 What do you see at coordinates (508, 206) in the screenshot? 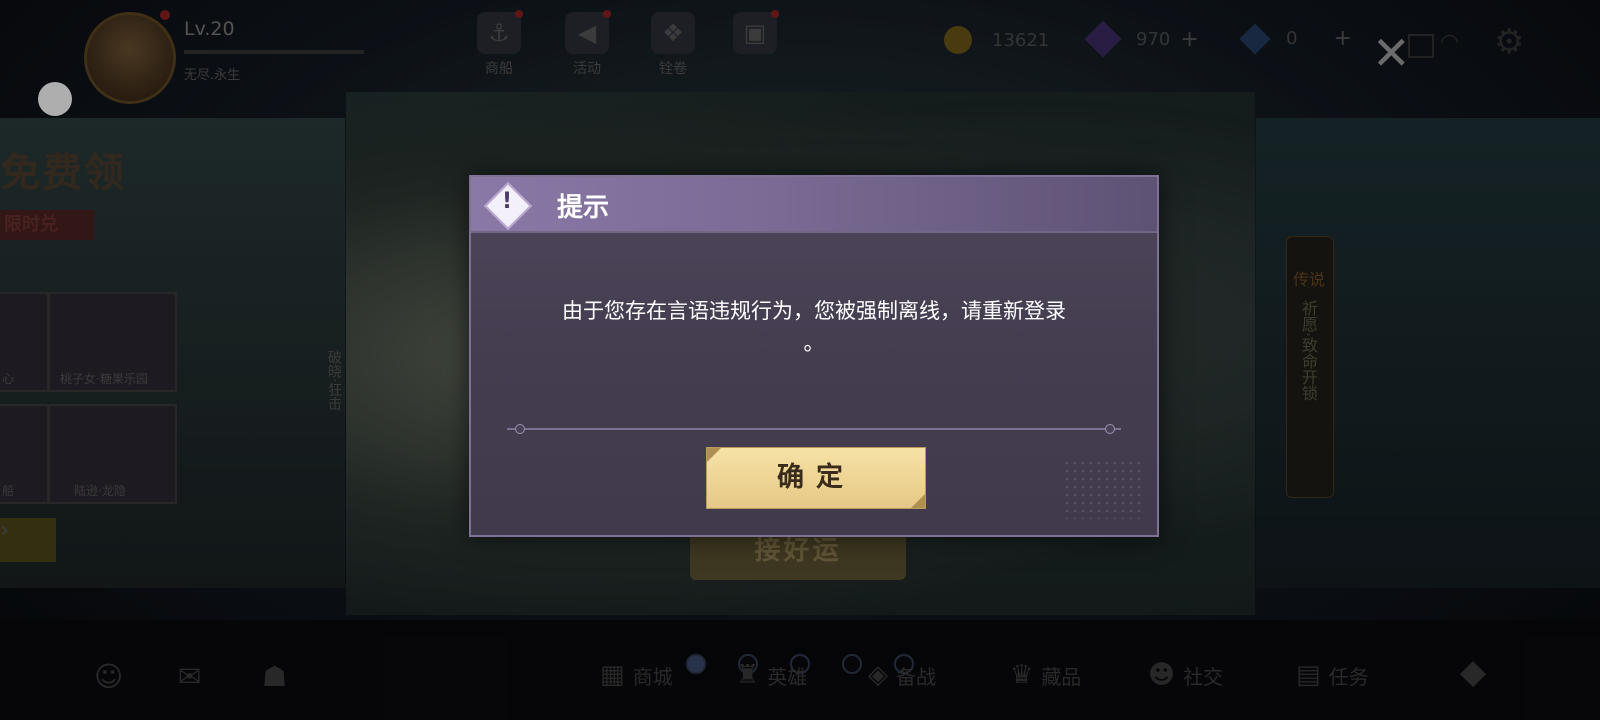
I see `warning-icon: !` at bounding box center [508, 206].